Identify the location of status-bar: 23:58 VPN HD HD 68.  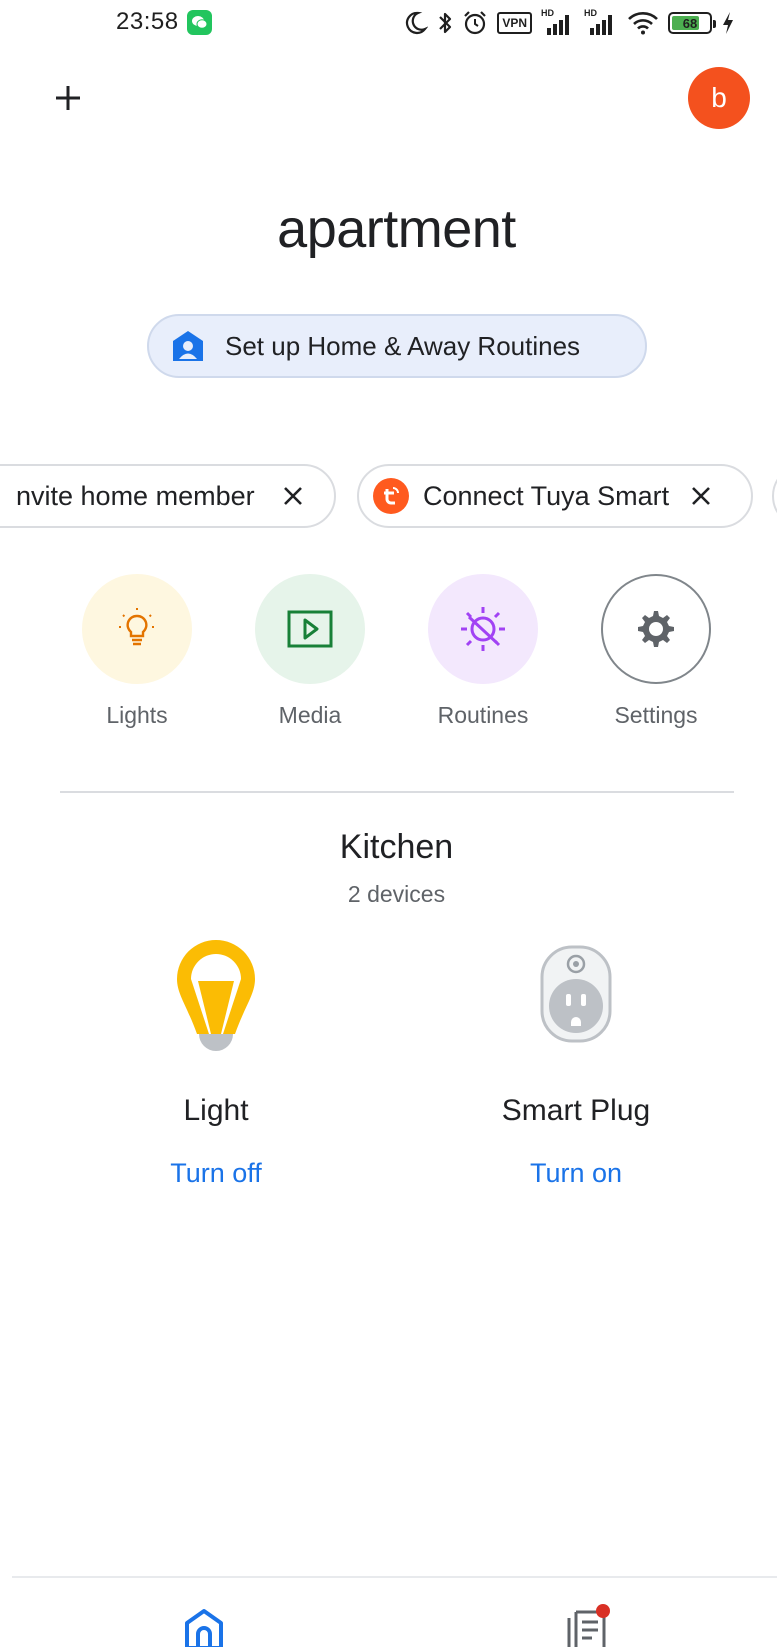
(388, 23).